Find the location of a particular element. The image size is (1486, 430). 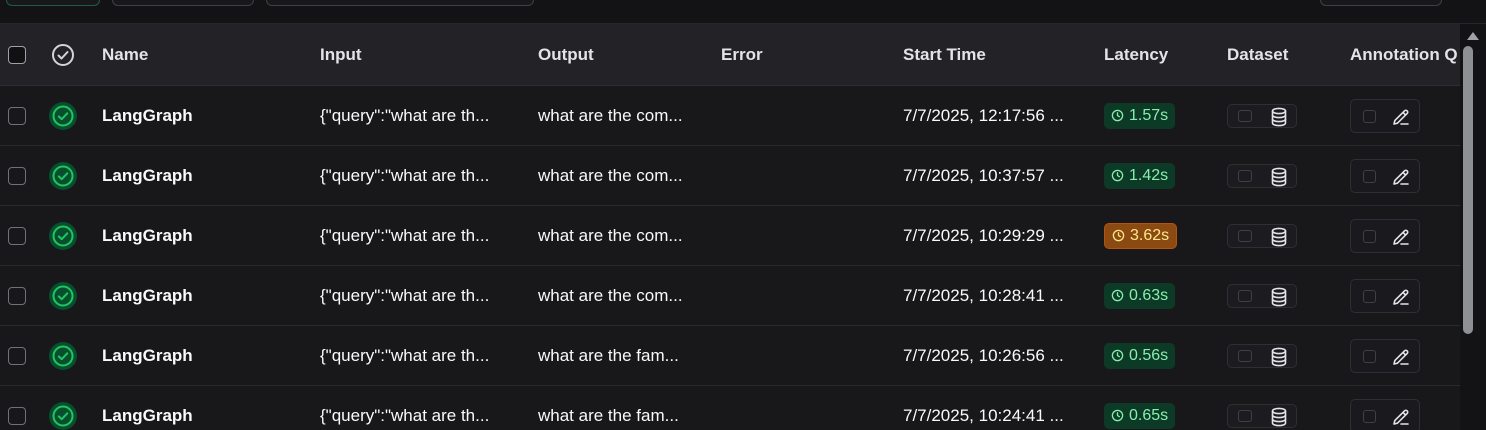

column-header-dataset: Dataset is located at coordinates (1282, 54).